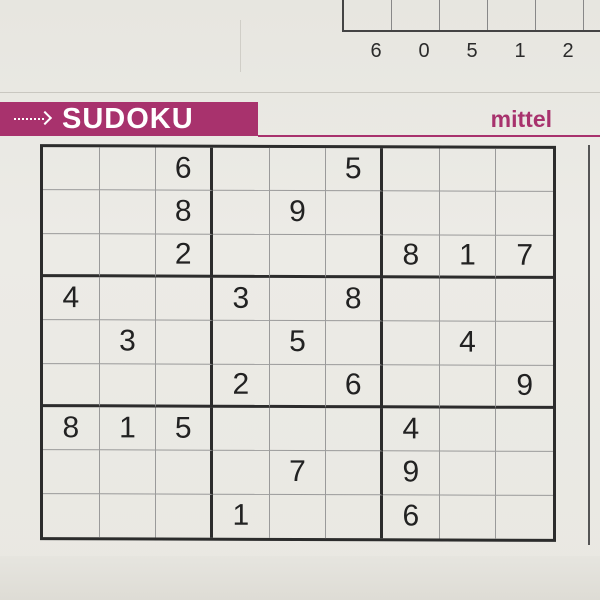 Image resolution: width=600 pixels, height=600 pixels. What do you see at coordinates (524, 257) in the screenshot?
I see `sudoku-cell: 7` at bounding box center [524, 257].